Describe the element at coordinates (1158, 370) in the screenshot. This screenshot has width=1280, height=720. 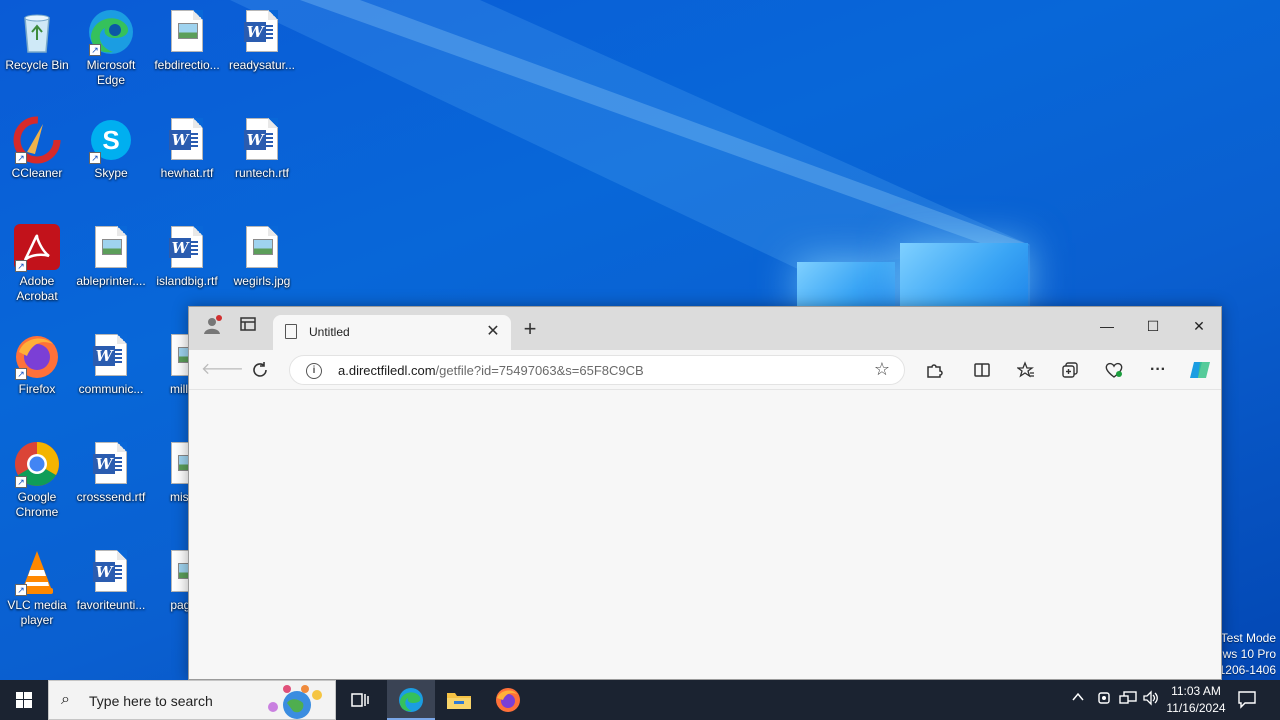
I see `settings-more-button: ···` at that location.